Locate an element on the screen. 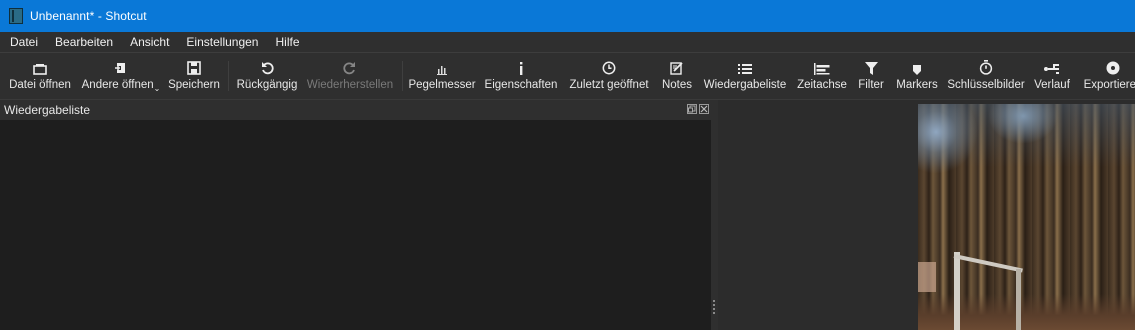 This screenshot has width=1135, height=330. open-file-label: Datei öffnen is located at coordinates (40, 85).